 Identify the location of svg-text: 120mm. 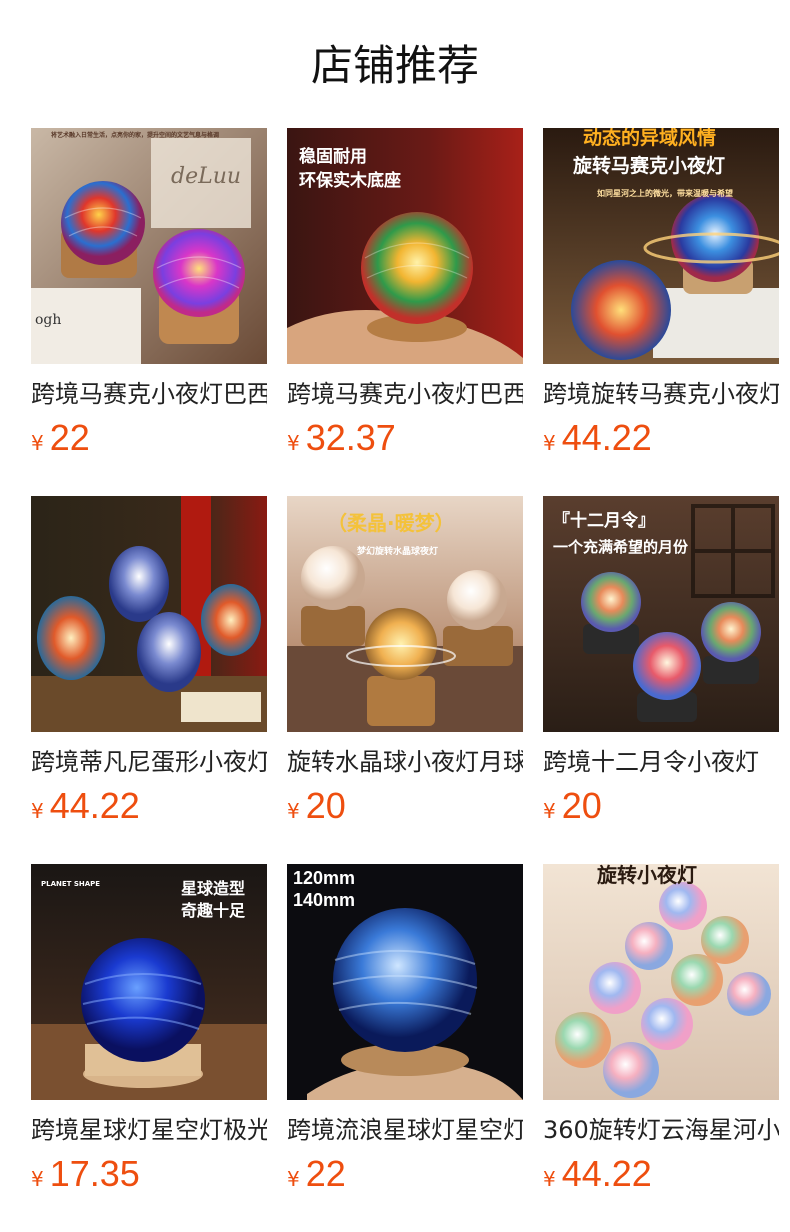
(324, 878).